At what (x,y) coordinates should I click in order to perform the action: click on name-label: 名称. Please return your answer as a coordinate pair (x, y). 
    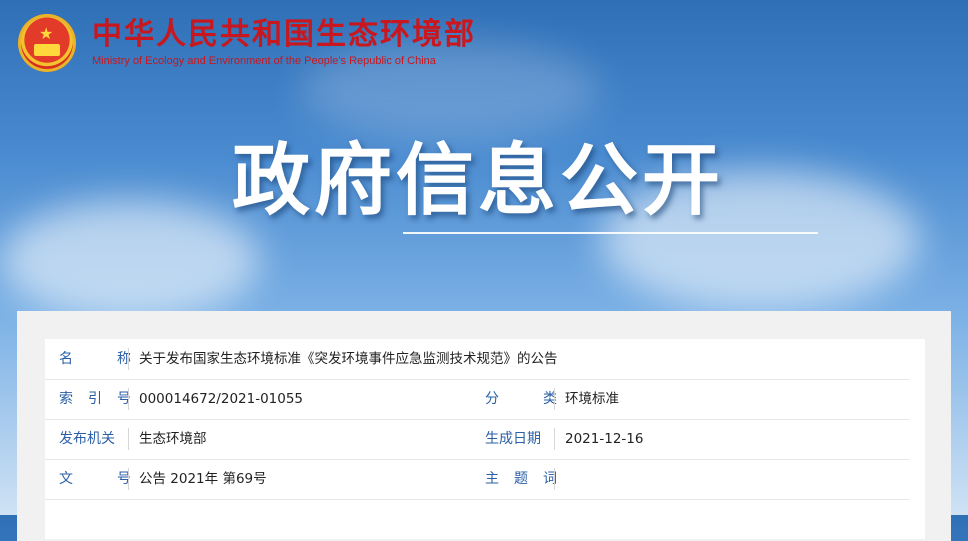
    Looking at the image, I should click on (95, 359).